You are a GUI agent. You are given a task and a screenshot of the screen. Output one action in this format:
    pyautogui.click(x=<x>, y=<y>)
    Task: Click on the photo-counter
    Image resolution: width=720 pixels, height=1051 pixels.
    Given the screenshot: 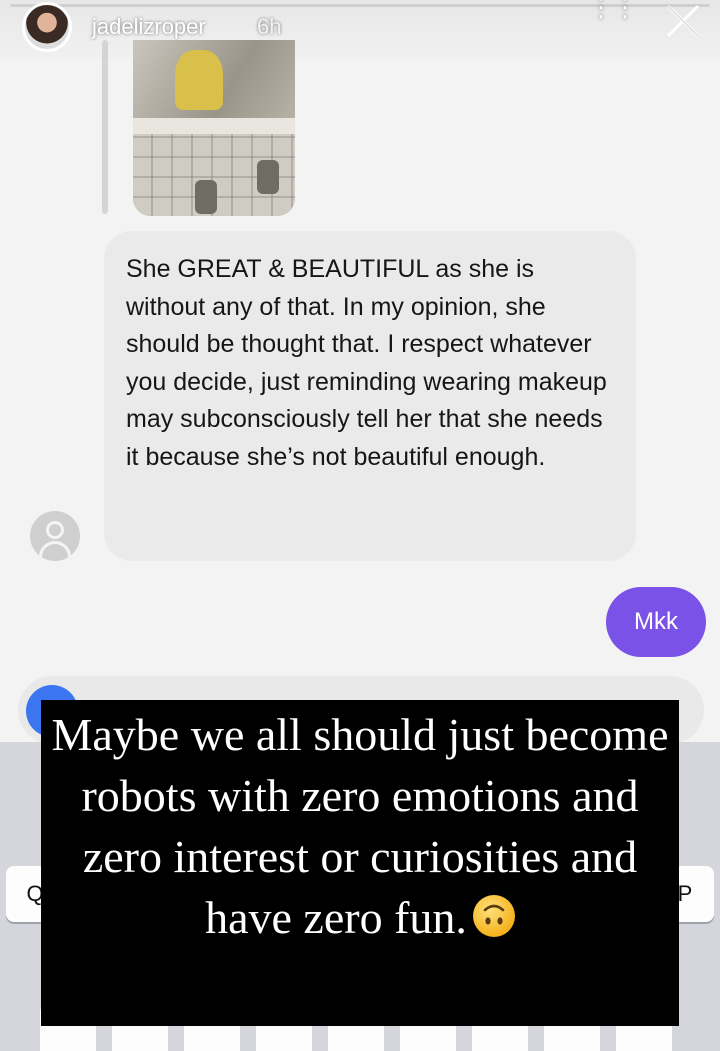 What is the action you would take?
    pyautogui.click(x=214, y=126)
    